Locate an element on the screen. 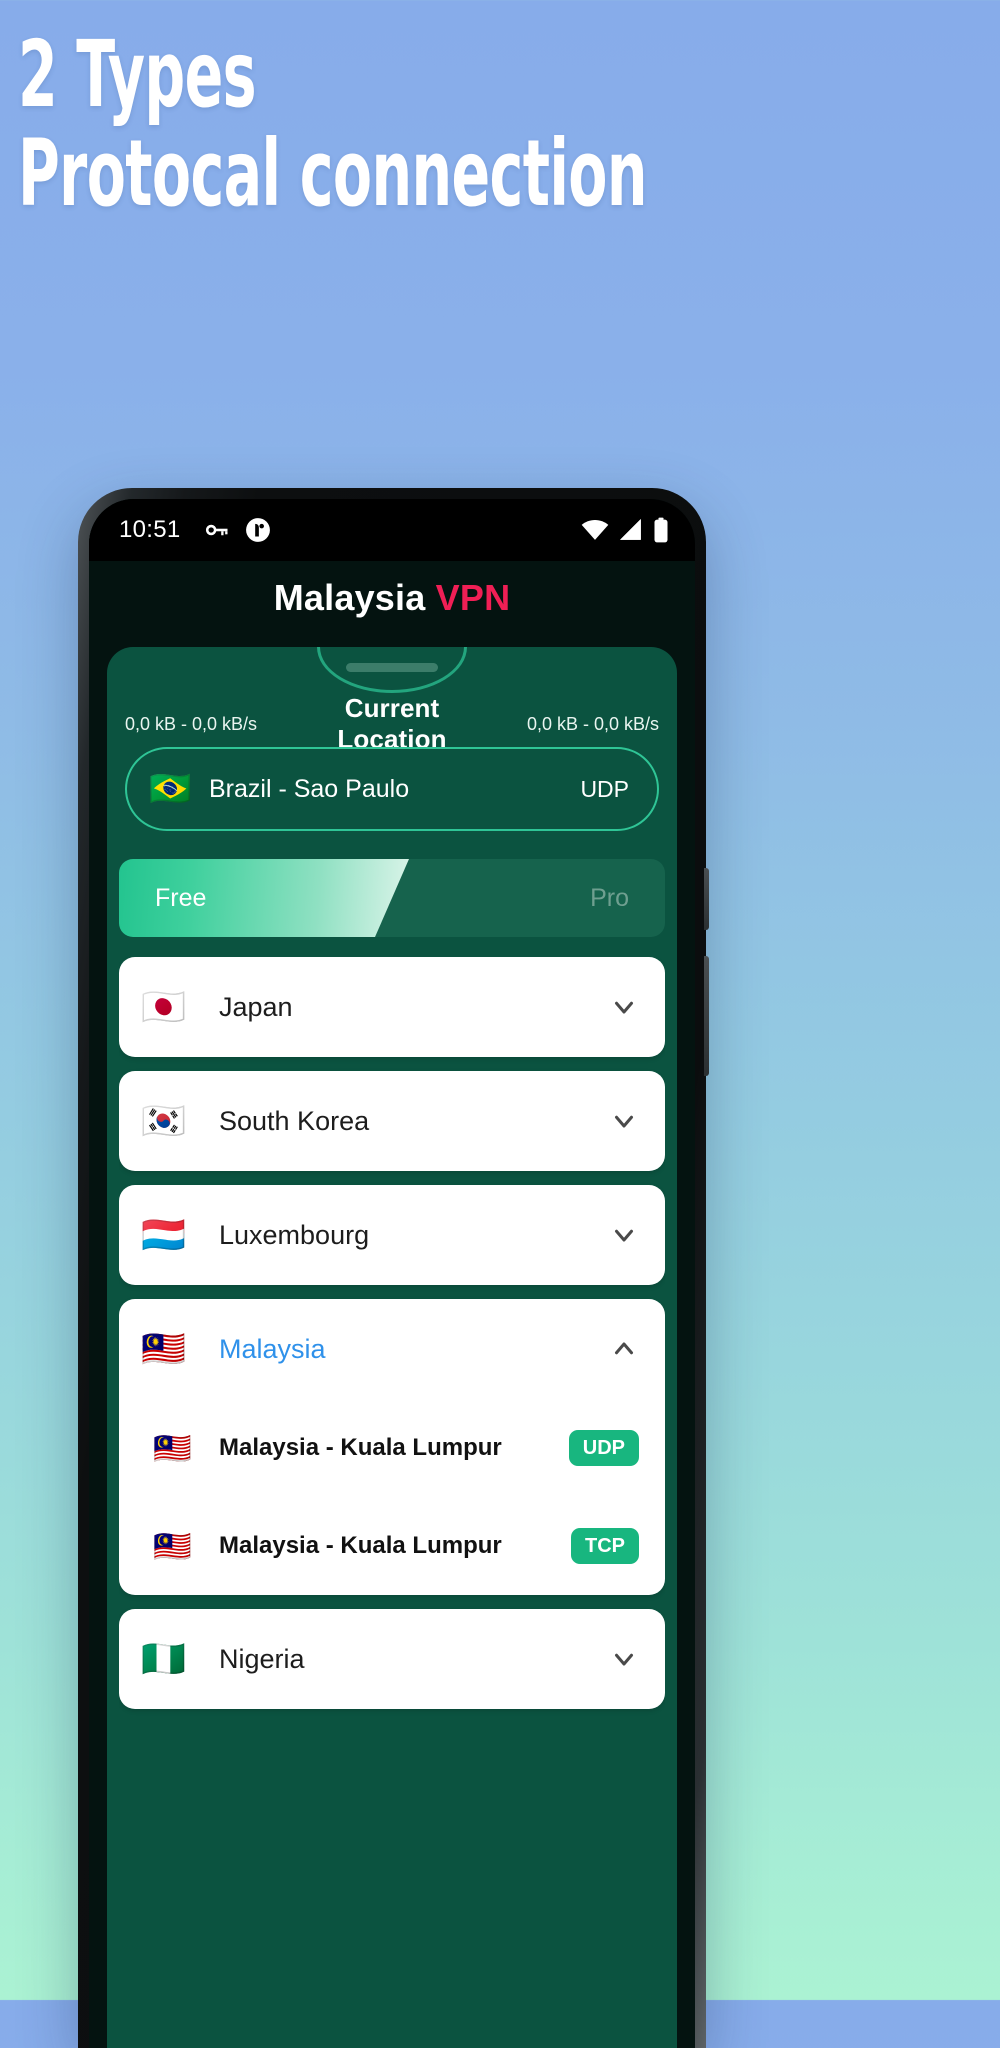  country-name: Japan is located at coordinates (256, 1006).